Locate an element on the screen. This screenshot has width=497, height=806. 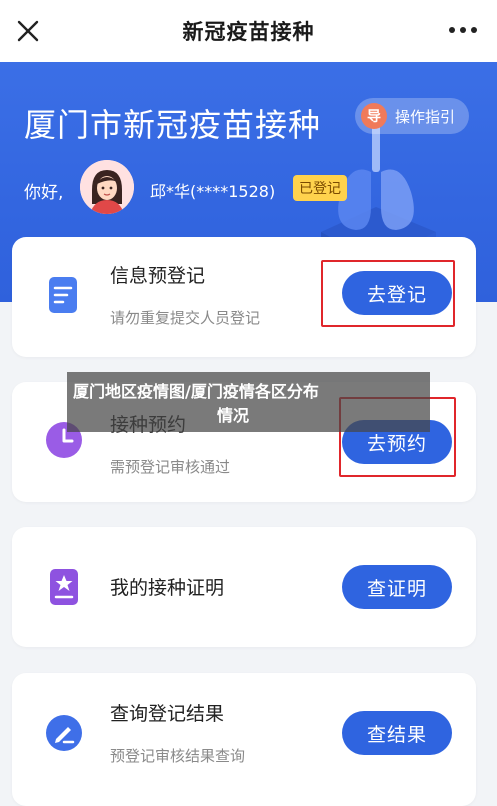
guide-button: 导 操作指引 is located at coordinates (411, 116).